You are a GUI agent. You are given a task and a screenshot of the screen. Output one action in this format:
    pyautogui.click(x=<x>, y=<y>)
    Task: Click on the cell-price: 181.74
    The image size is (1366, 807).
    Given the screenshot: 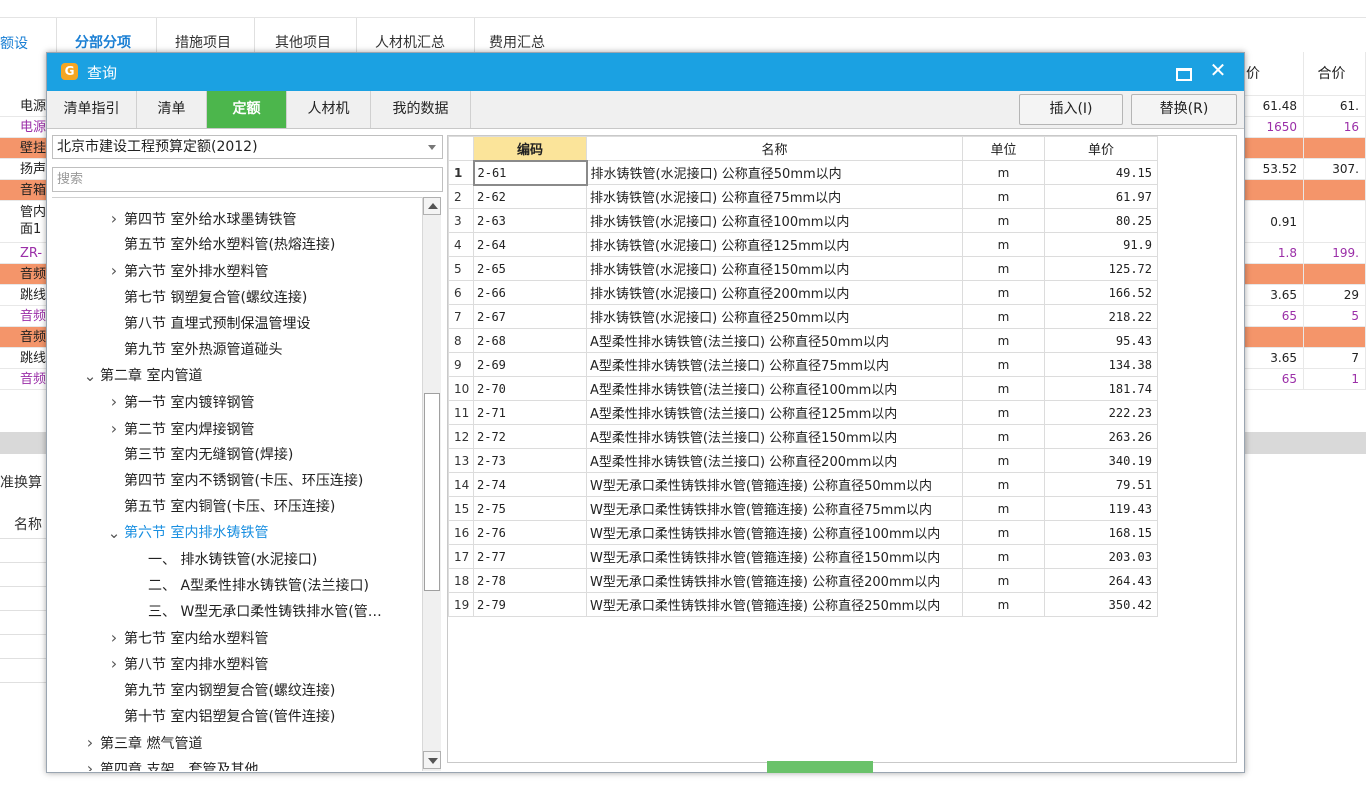 What is the action you would take?
    pyautogui.click(x=1101, y=388)
    